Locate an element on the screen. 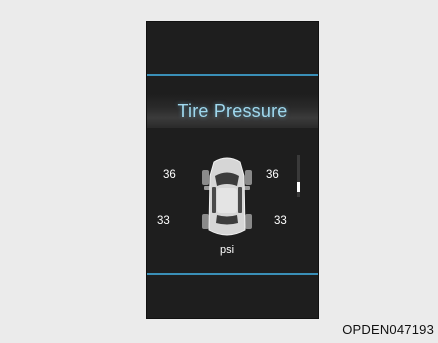 Image resolution: width=438 pixels, height=343 pixels. front-right-tire-pressure: 36 is located at coordinates (272, 175).